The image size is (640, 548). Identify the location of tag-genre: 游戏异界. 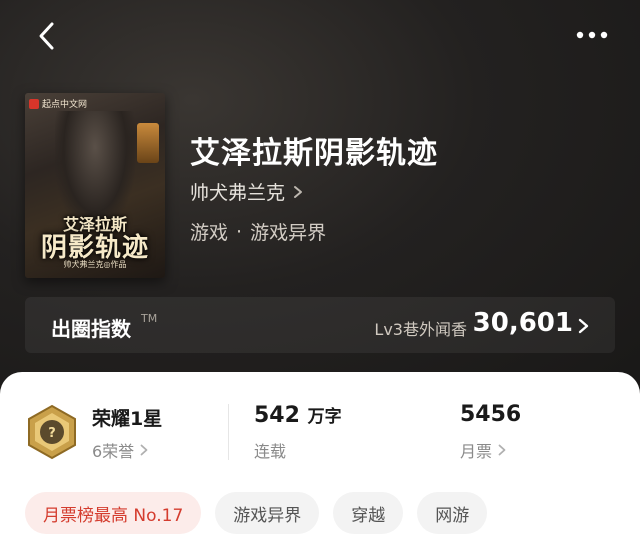
(267, 513).